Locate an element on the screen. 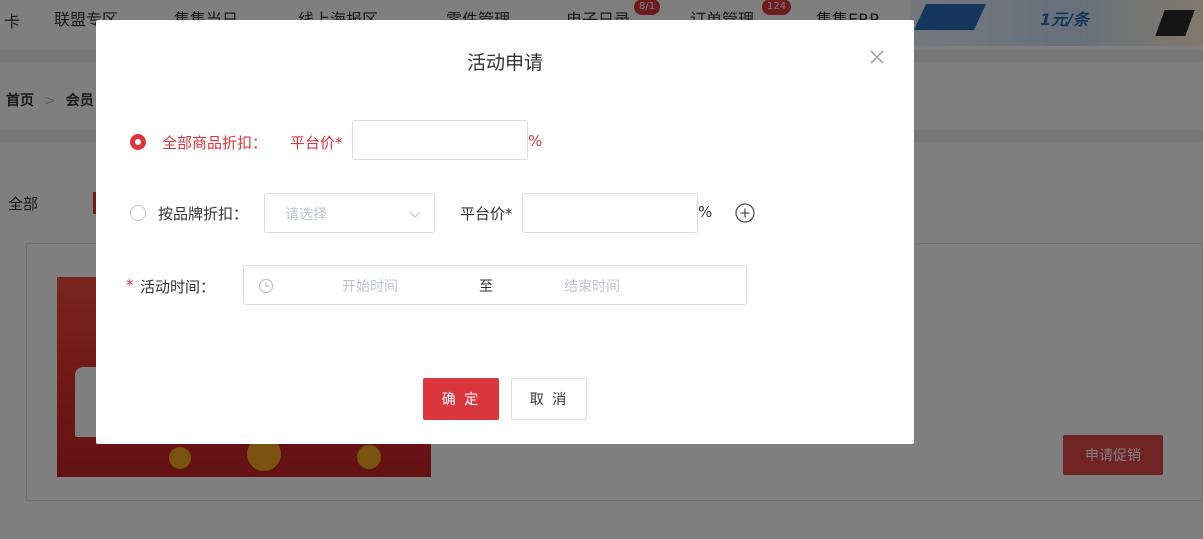 The height and width of the screenshot is (539, 1203). dialog-title: 活动申请 is located at coordinates (504, 63).